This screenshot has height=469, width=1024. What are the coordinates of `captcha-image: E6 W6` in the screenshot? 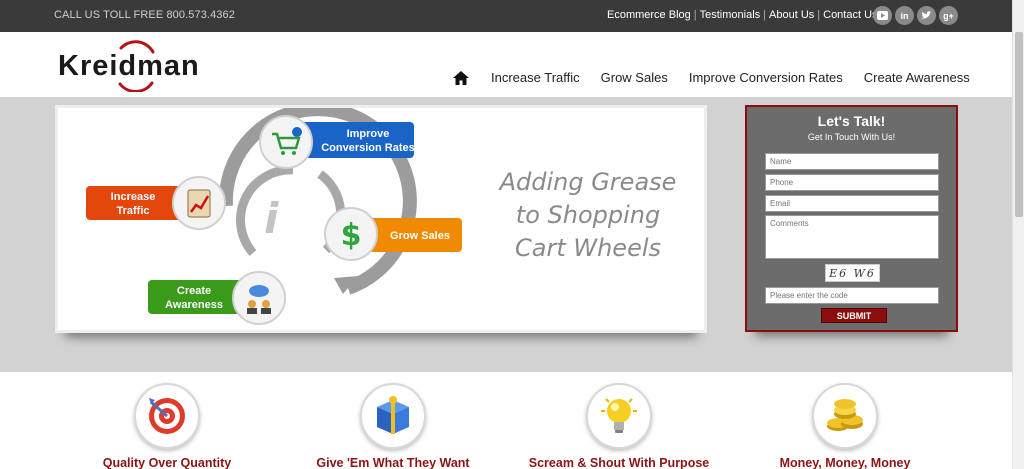 It's located at (852, 273).